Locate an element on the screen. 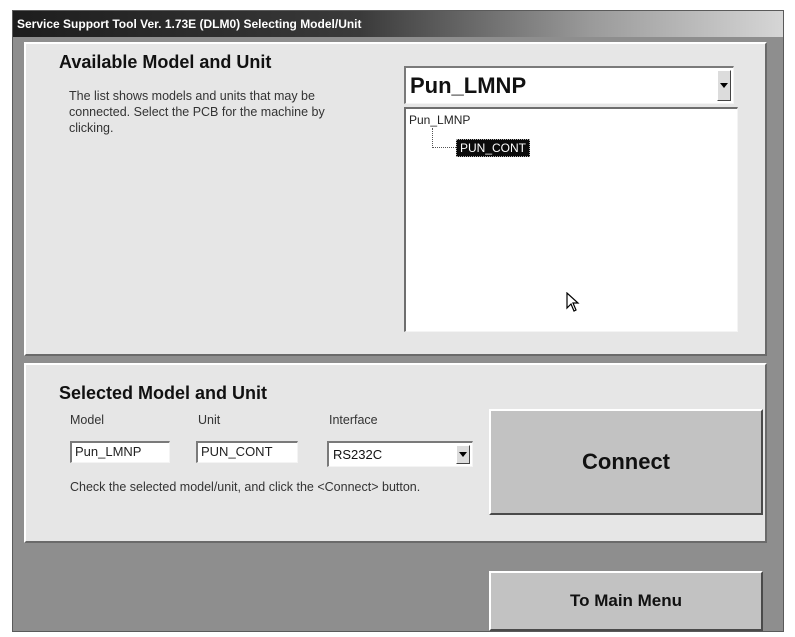  tree-item-selected: PUN_CONT is located at coordinates (493, 148).